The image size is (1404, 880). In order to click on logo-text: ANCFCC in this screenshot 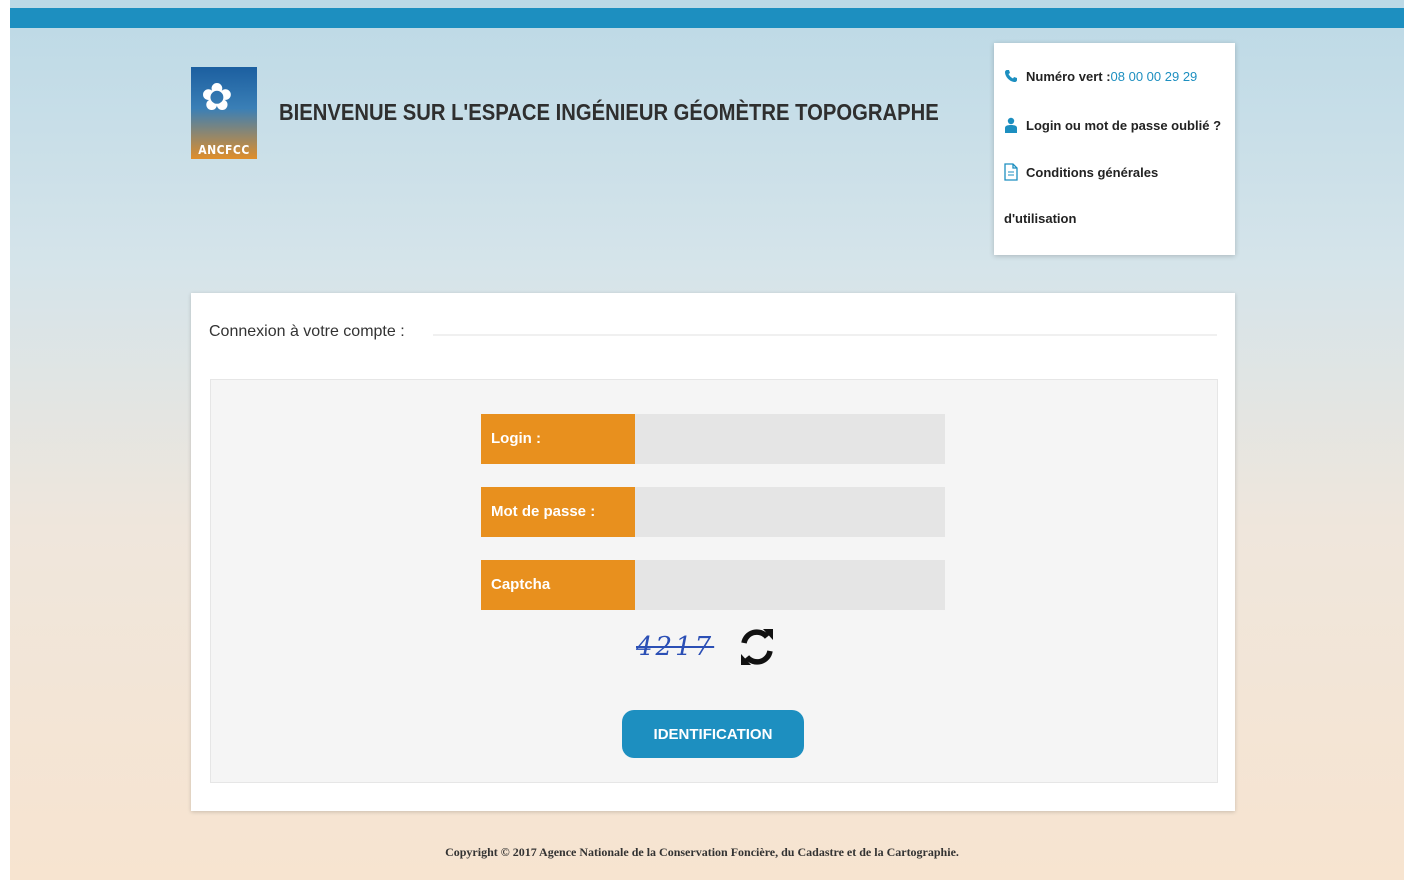, I will do `click(224, 150)`.